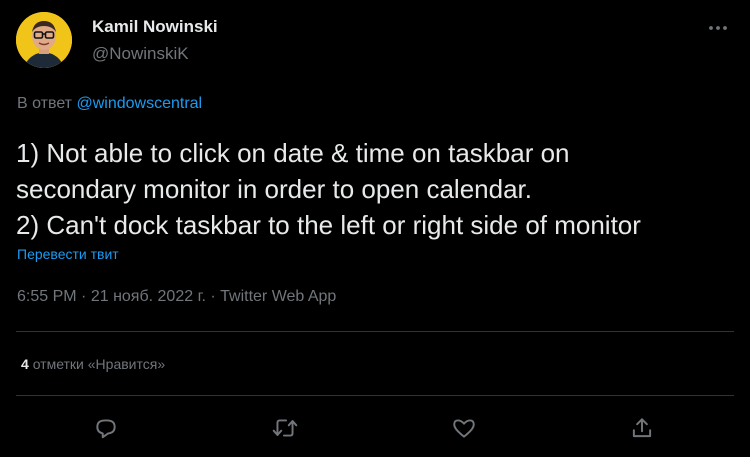 This screenshot has height=457, width=750. I want to click on tweet-date: 21 нояб. 2022 г., so click(148, 296).